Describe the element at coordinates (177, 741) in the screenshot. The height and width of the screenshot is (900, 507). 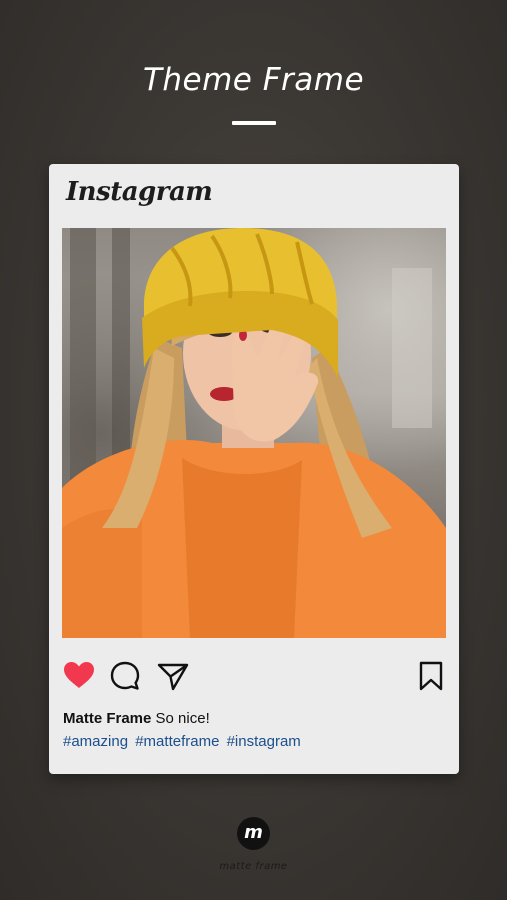
I see `hashtag-link: #matteframe` at that location.